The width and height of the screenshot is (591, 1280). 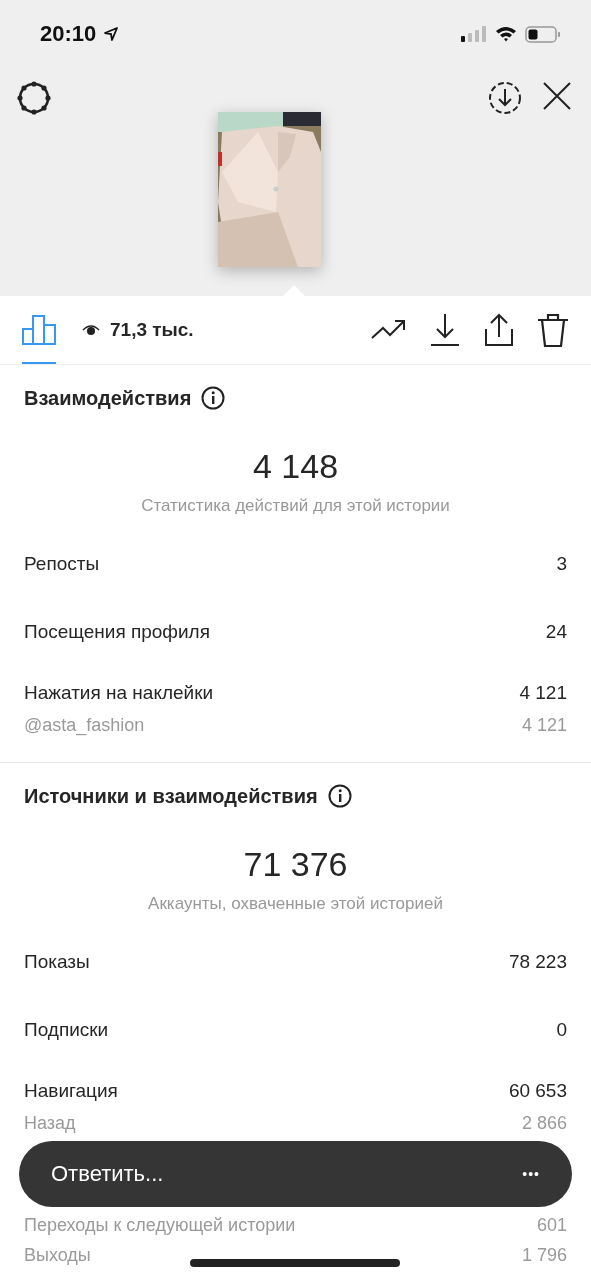 What do you see at coordinates (152, 330) in the screenshot?
I see `view-count: 71,3 тыс.` at bounding box center [152, 330].